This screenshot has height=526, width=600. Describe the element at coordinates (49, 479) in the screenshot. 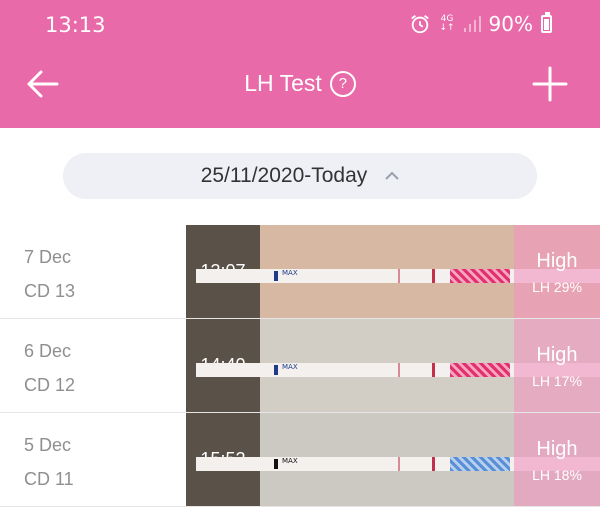

I see `row-cycle-day: CD 11` at that location.